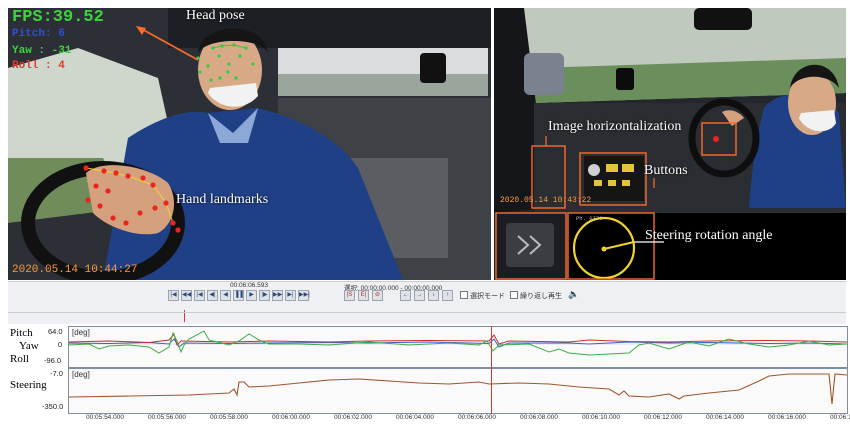 This screenshot has height=430, width=850. What do you see at coordinates (546, 200) in the screenshot?
I see `right-video-timestamp: 2020.05.14 10:43:22` at bounding box center [546, 200].